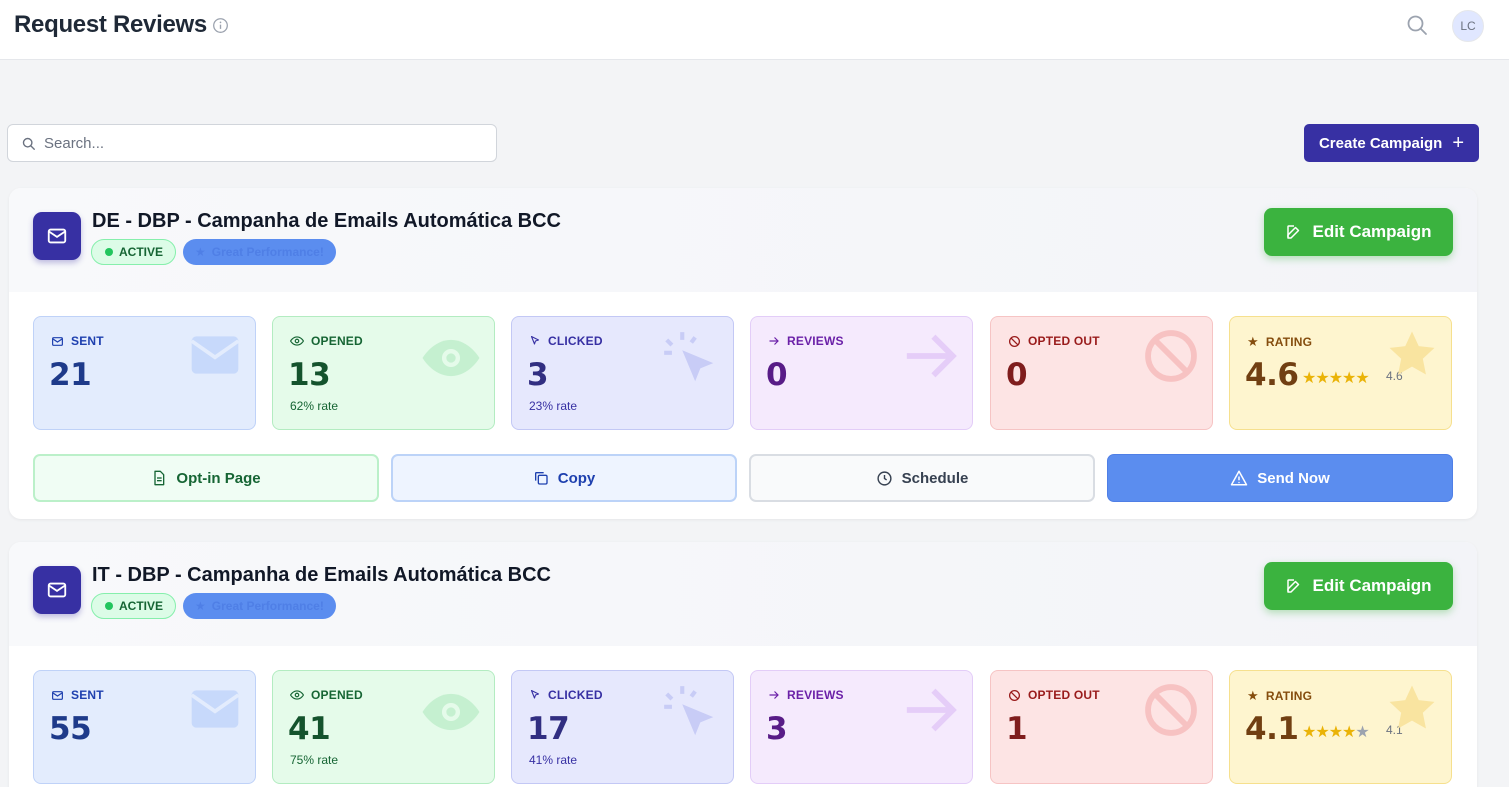  What do you see at coordinates (383, 373) in the screenshot?
I see `stat-opened: OPENED 13 62% rate` at bounding box center [383, 373].